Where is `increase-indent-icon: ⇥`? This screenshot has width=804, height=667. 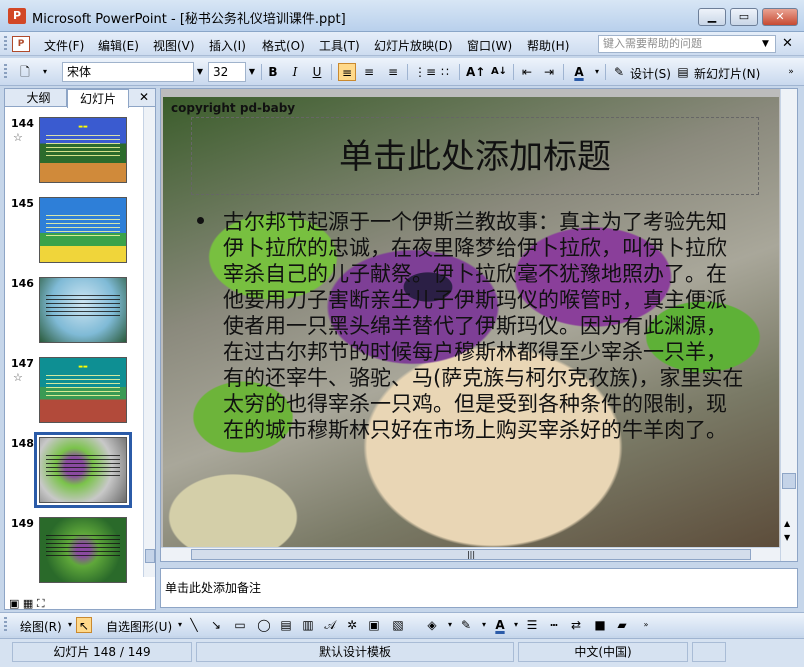
increase-indent-icon: ⇥ is located at coordinates (549, 72).